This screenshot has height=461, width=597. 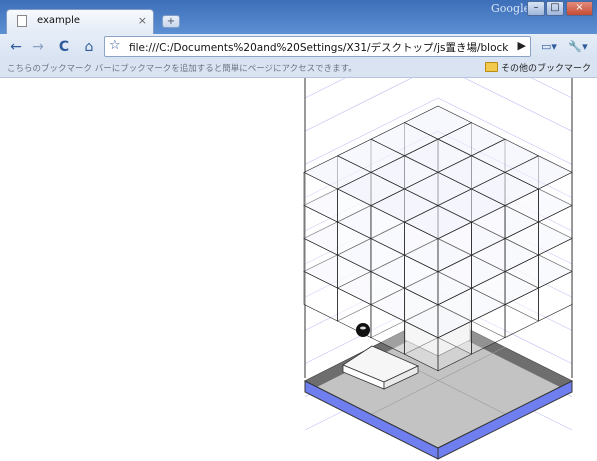 What do you see at coordinates (298, 17) in the screenshot?
I see `title-bar: example × + Google – □ ×` at bounding box center [298, 17].